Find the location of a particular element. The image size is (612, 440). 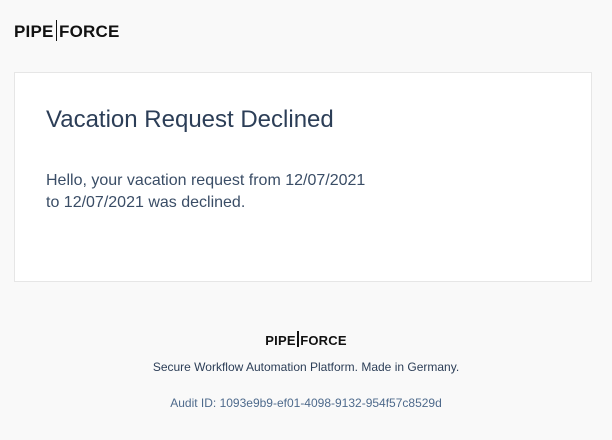

header-logo: PIPE FORCE is located at coordinates (67, 30).